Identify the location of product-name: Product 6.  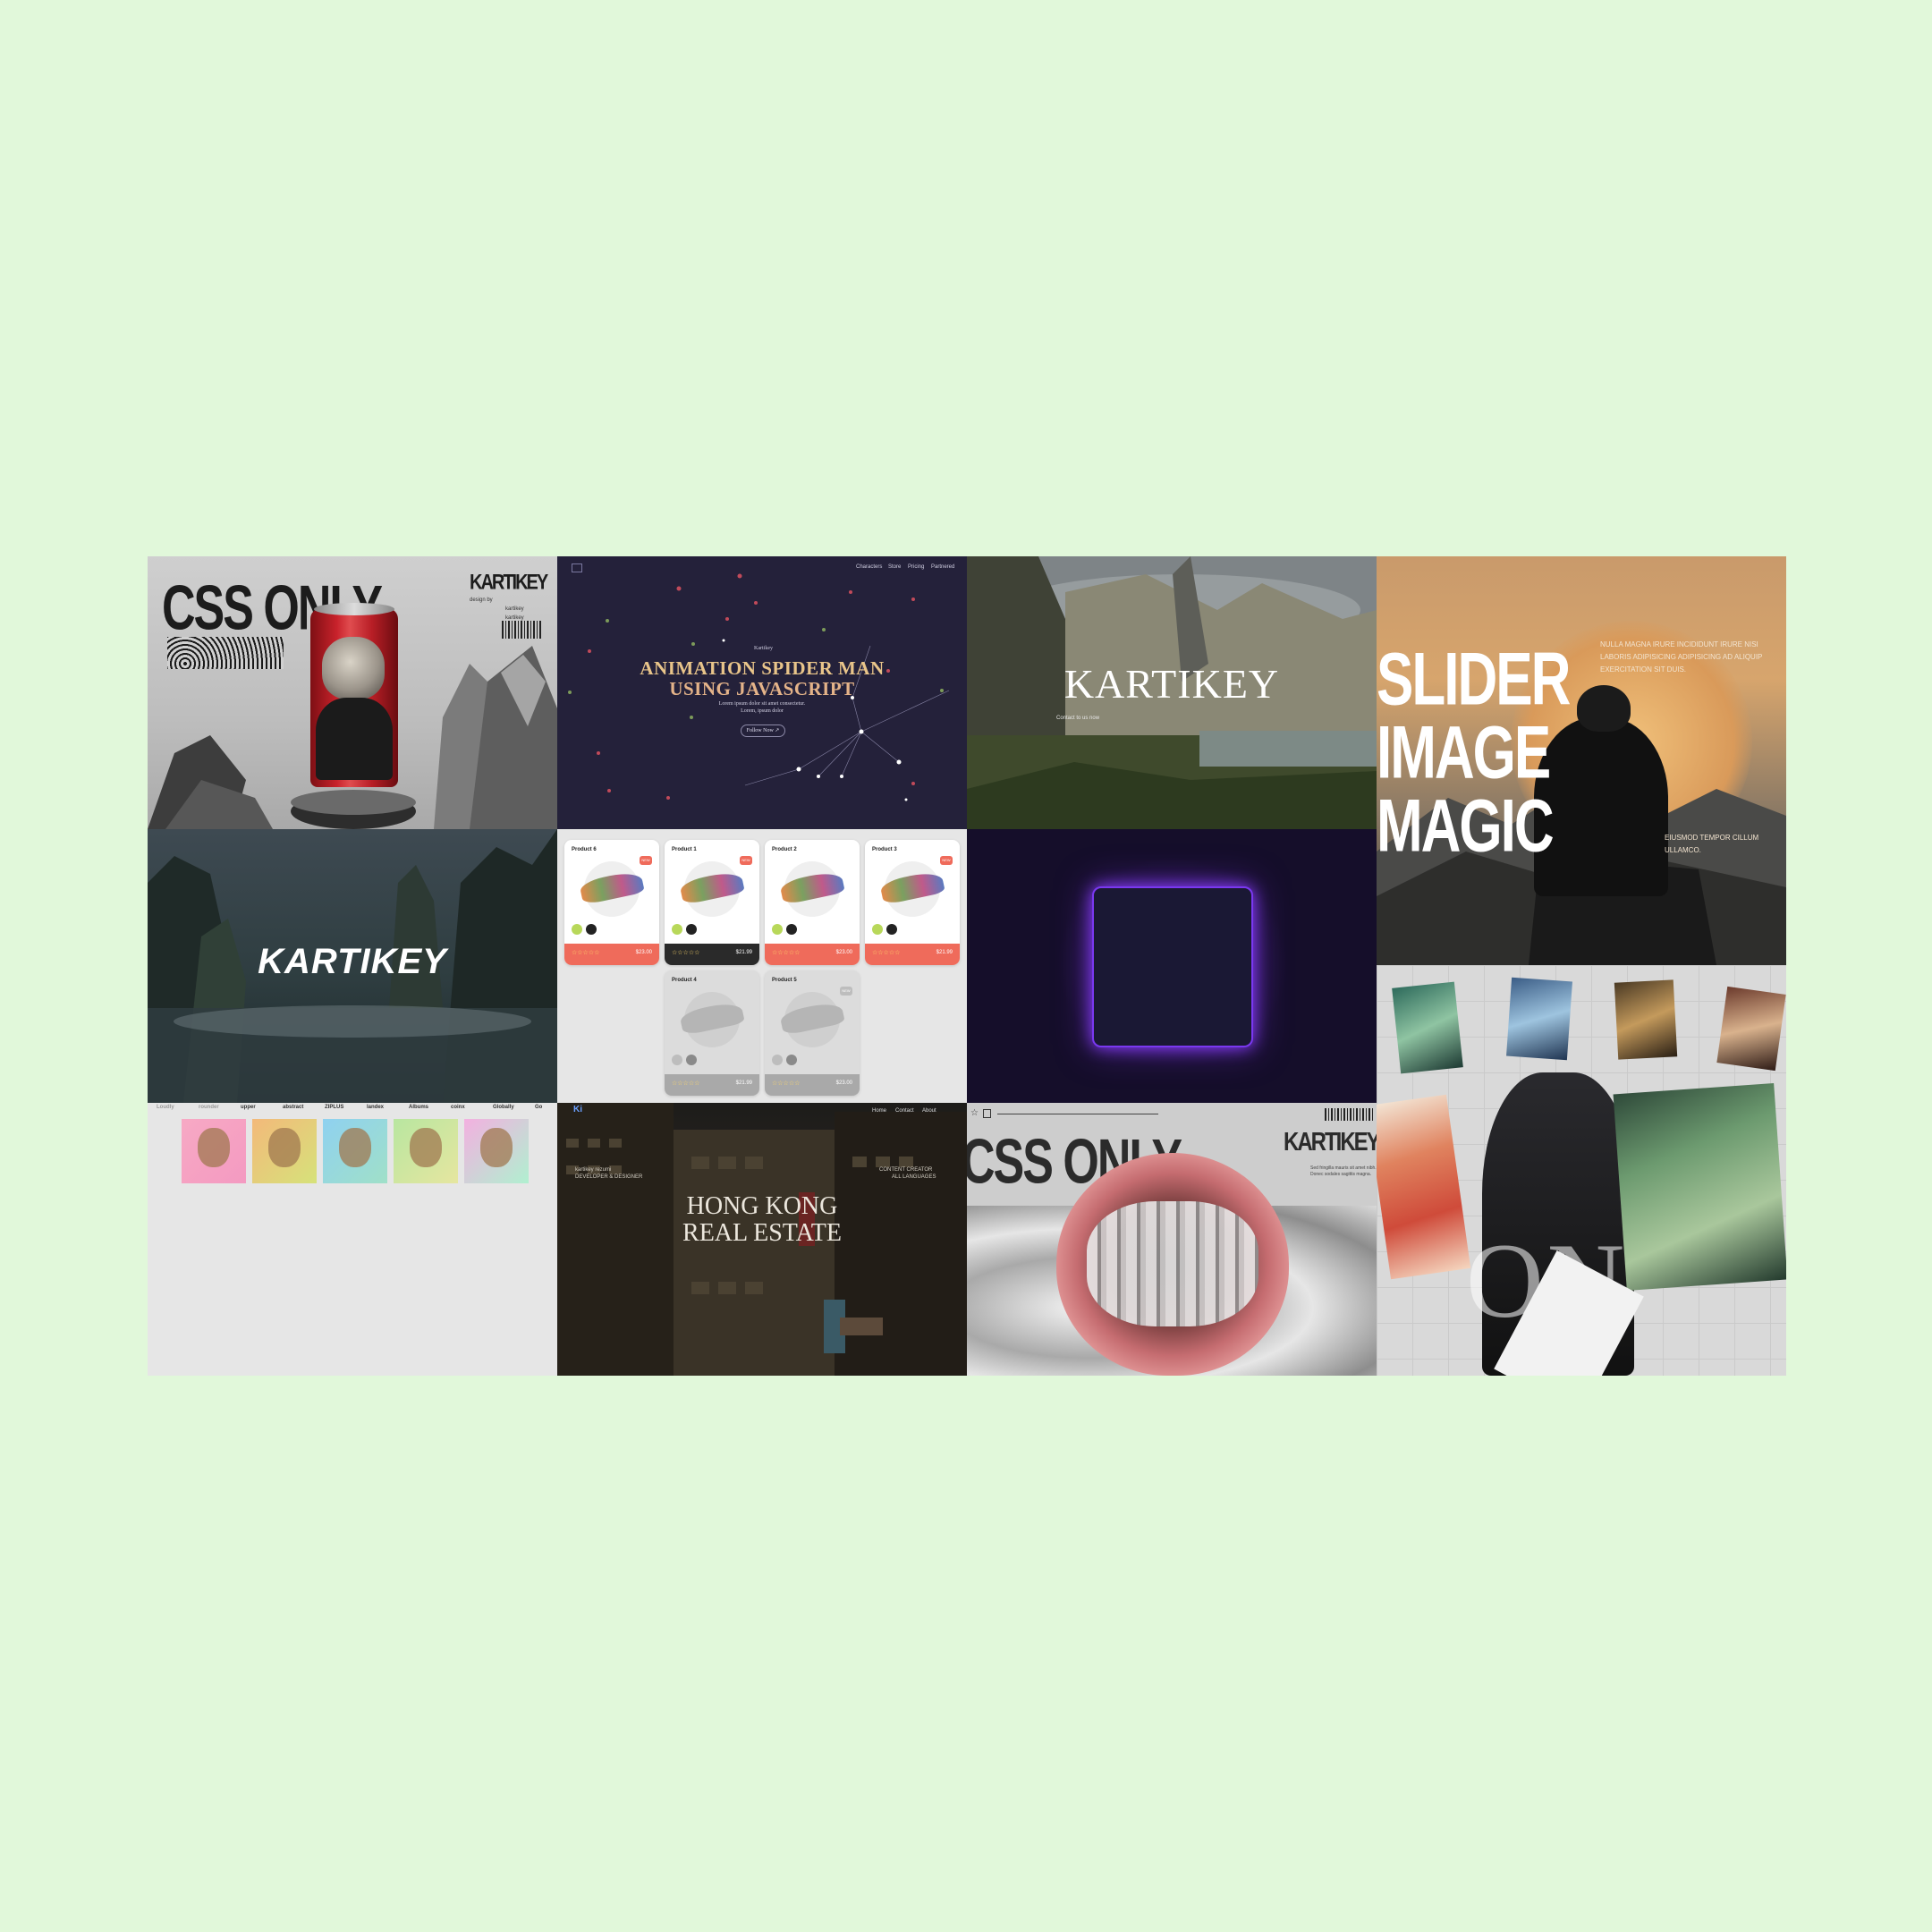
(584, 849).